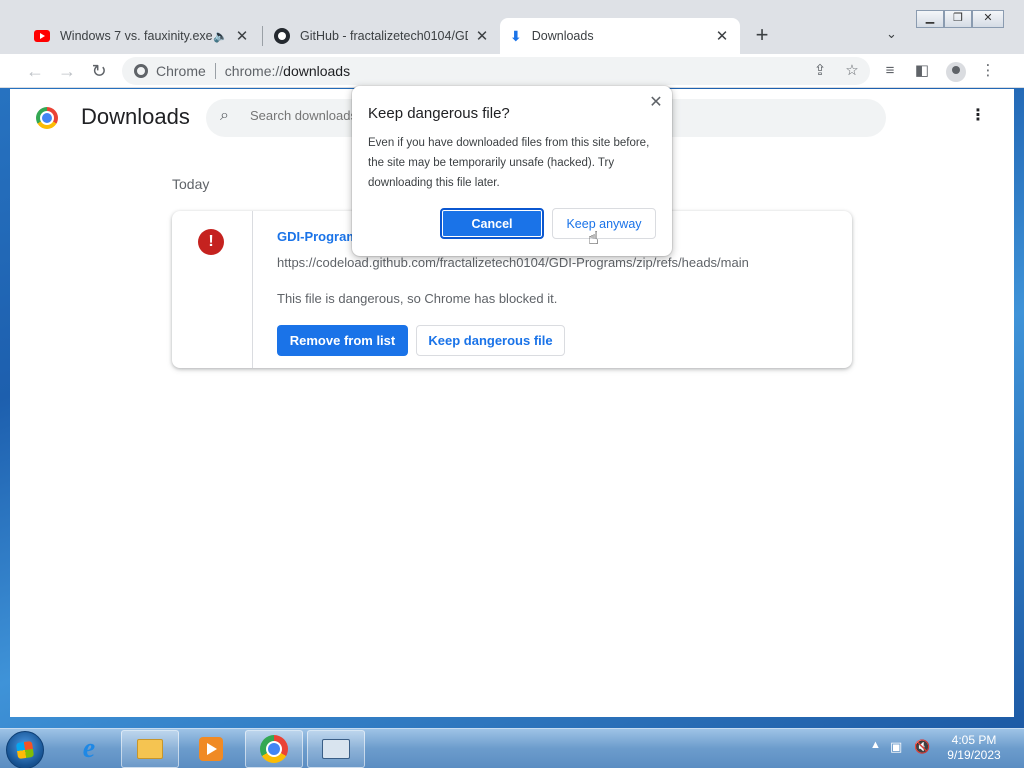  What do you see at coordinates (342, 340) in the screenshot?
I see `remove-from-list-button: Remove from list` at bounding box center [342, 340].